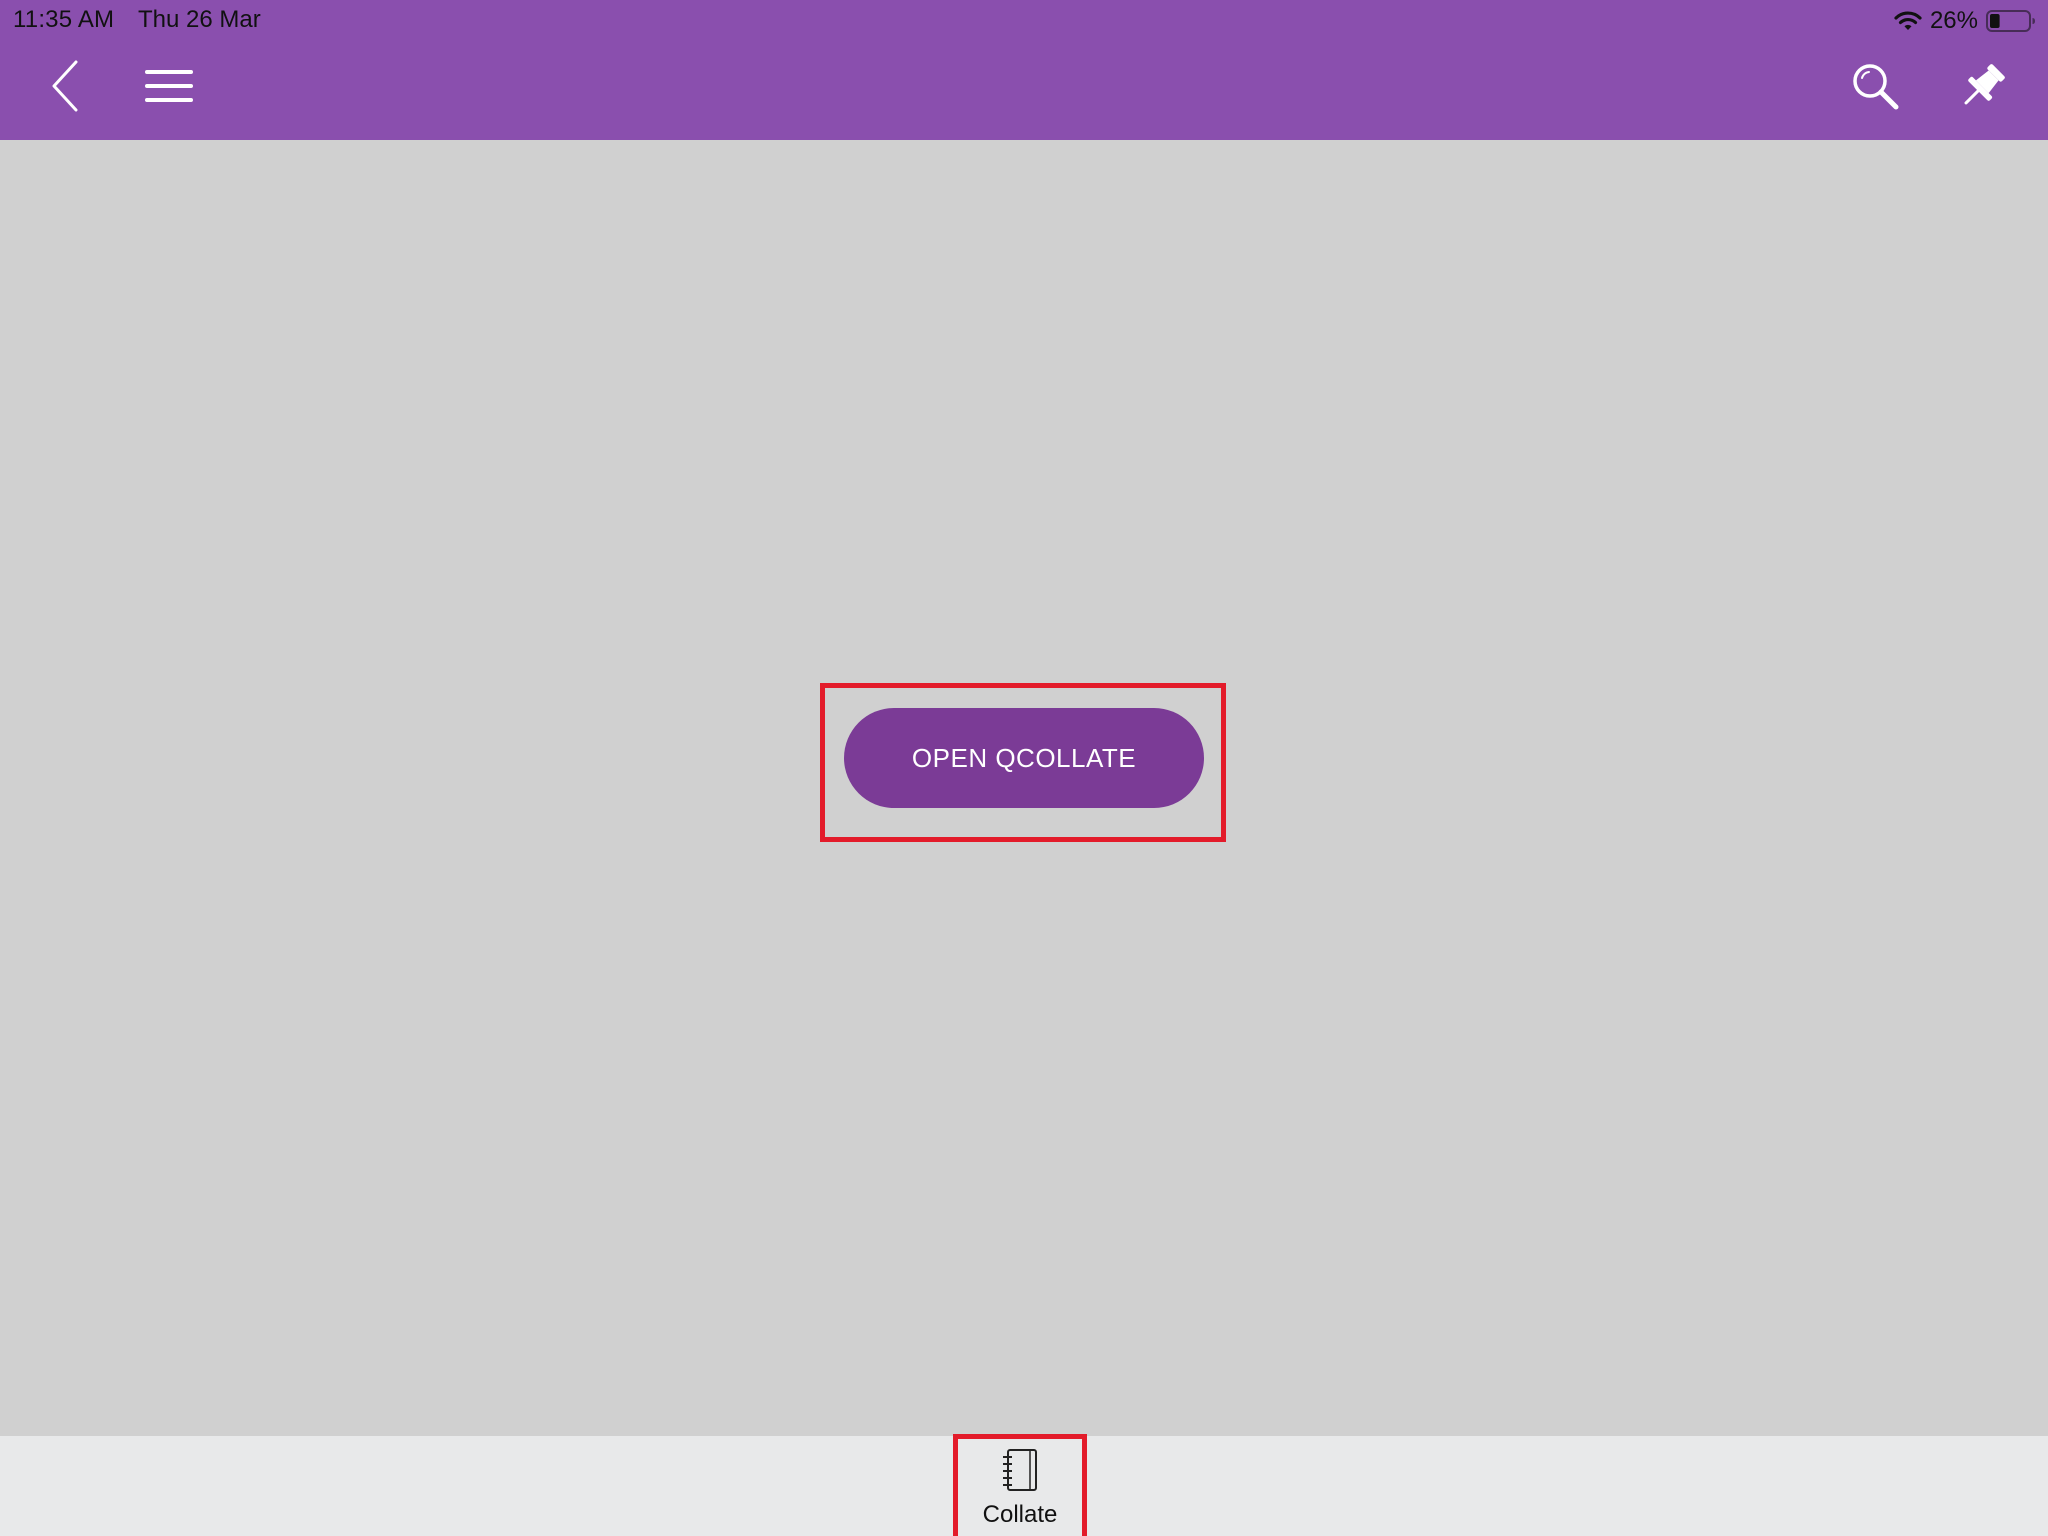 Image resolution: width=2048 pixels, height=1536 pixels. I want to click on open-qcollate-button: OPEN QCOLLATE, so click(1024, 758).